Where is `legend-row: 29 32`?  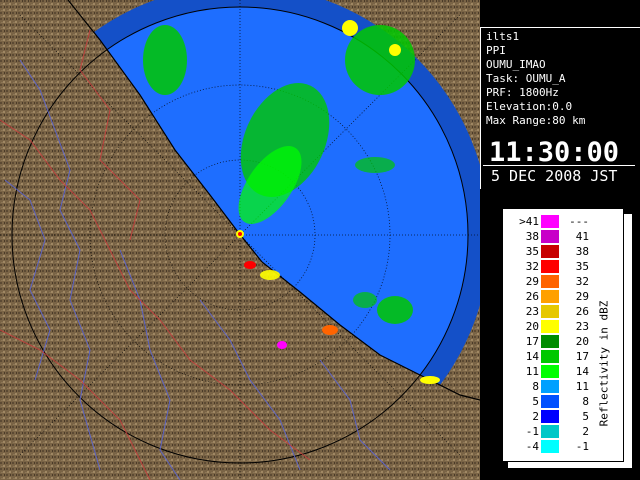
legend-row: 29 32 is located at coordinates (548, 281).